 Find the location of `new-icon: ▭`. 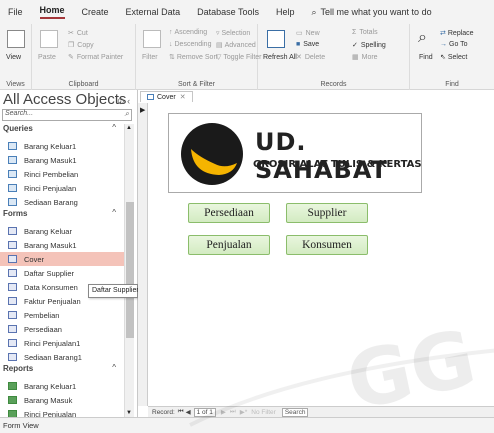

new-icon: ▭ is located at coordinates (299, 33).